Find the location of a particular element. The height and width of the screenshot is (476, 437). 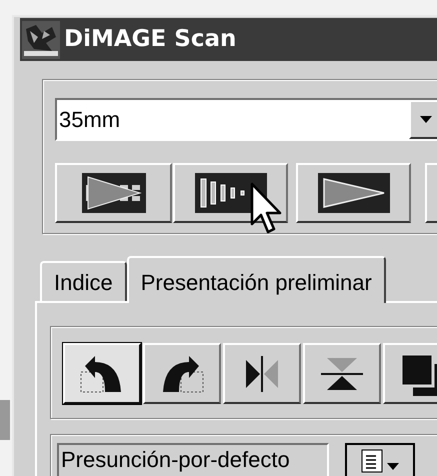

index-scan-icon is located at coordinates (114, 193).